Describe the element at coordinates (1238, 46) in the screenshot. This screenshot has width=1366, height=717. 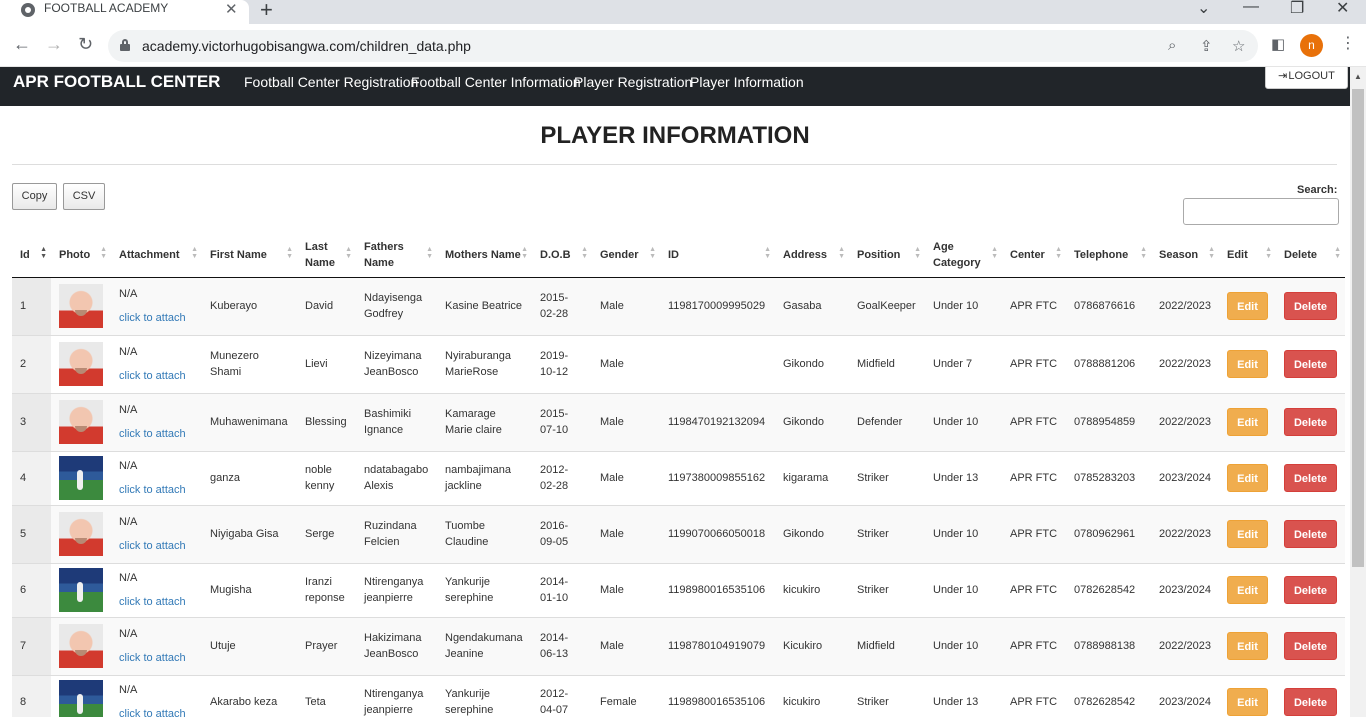
I see `bookmark-star-icon: ☆` at that location.